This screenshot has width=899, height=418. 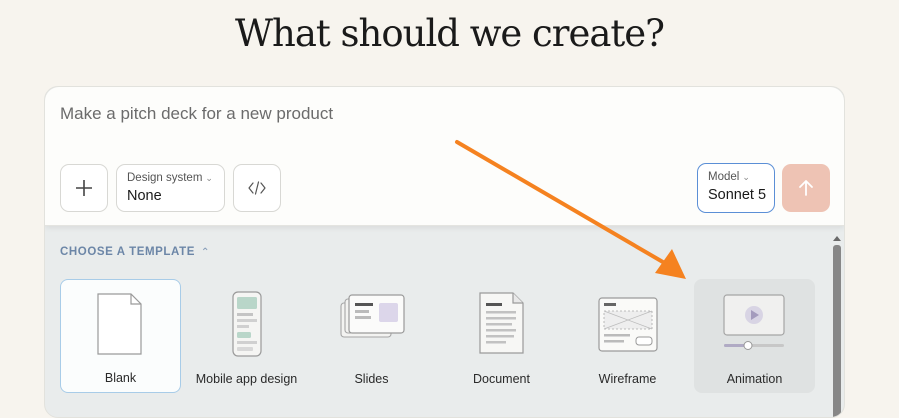 I want to click on template-label: Document, so click(x=501, y=379).